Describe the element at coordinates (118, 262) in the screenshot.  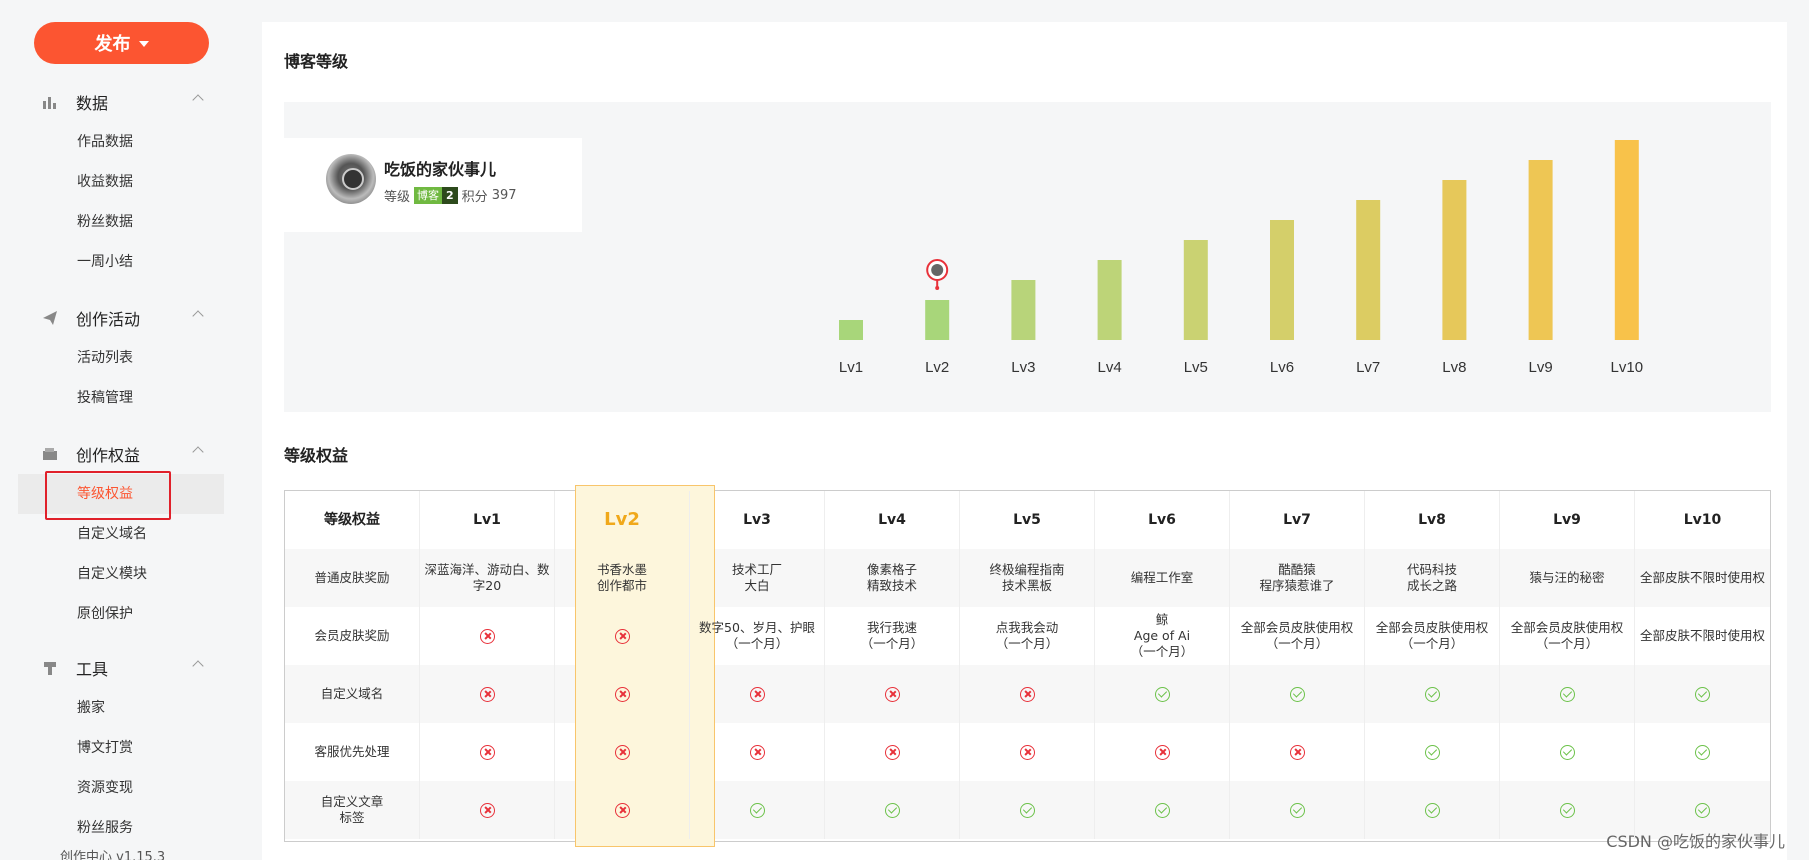
I see `sidebar-item: 一周小结` at that location.